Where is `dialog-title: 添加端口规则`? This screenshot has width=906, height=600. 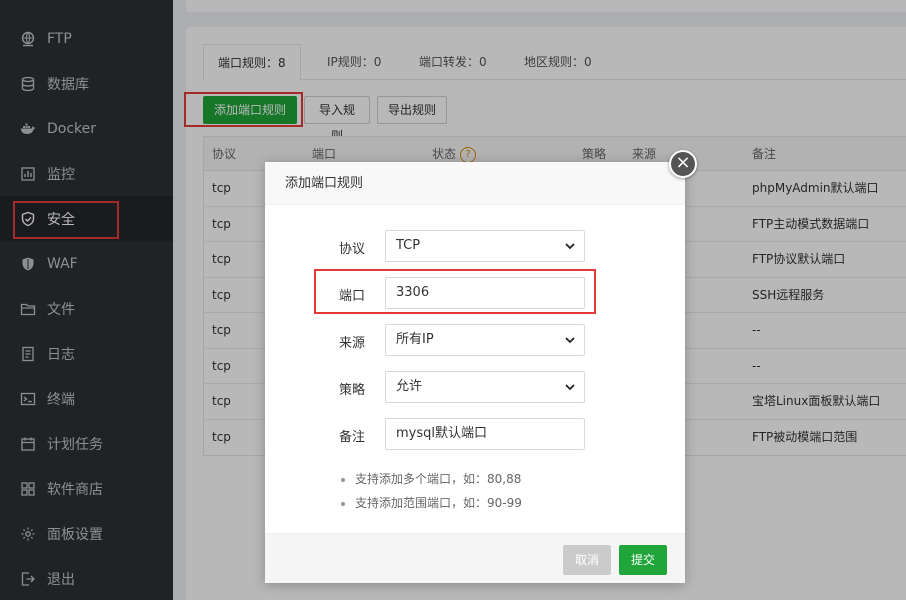 dialog-title: 添加端口规则 is located at coordinates (324, 183).